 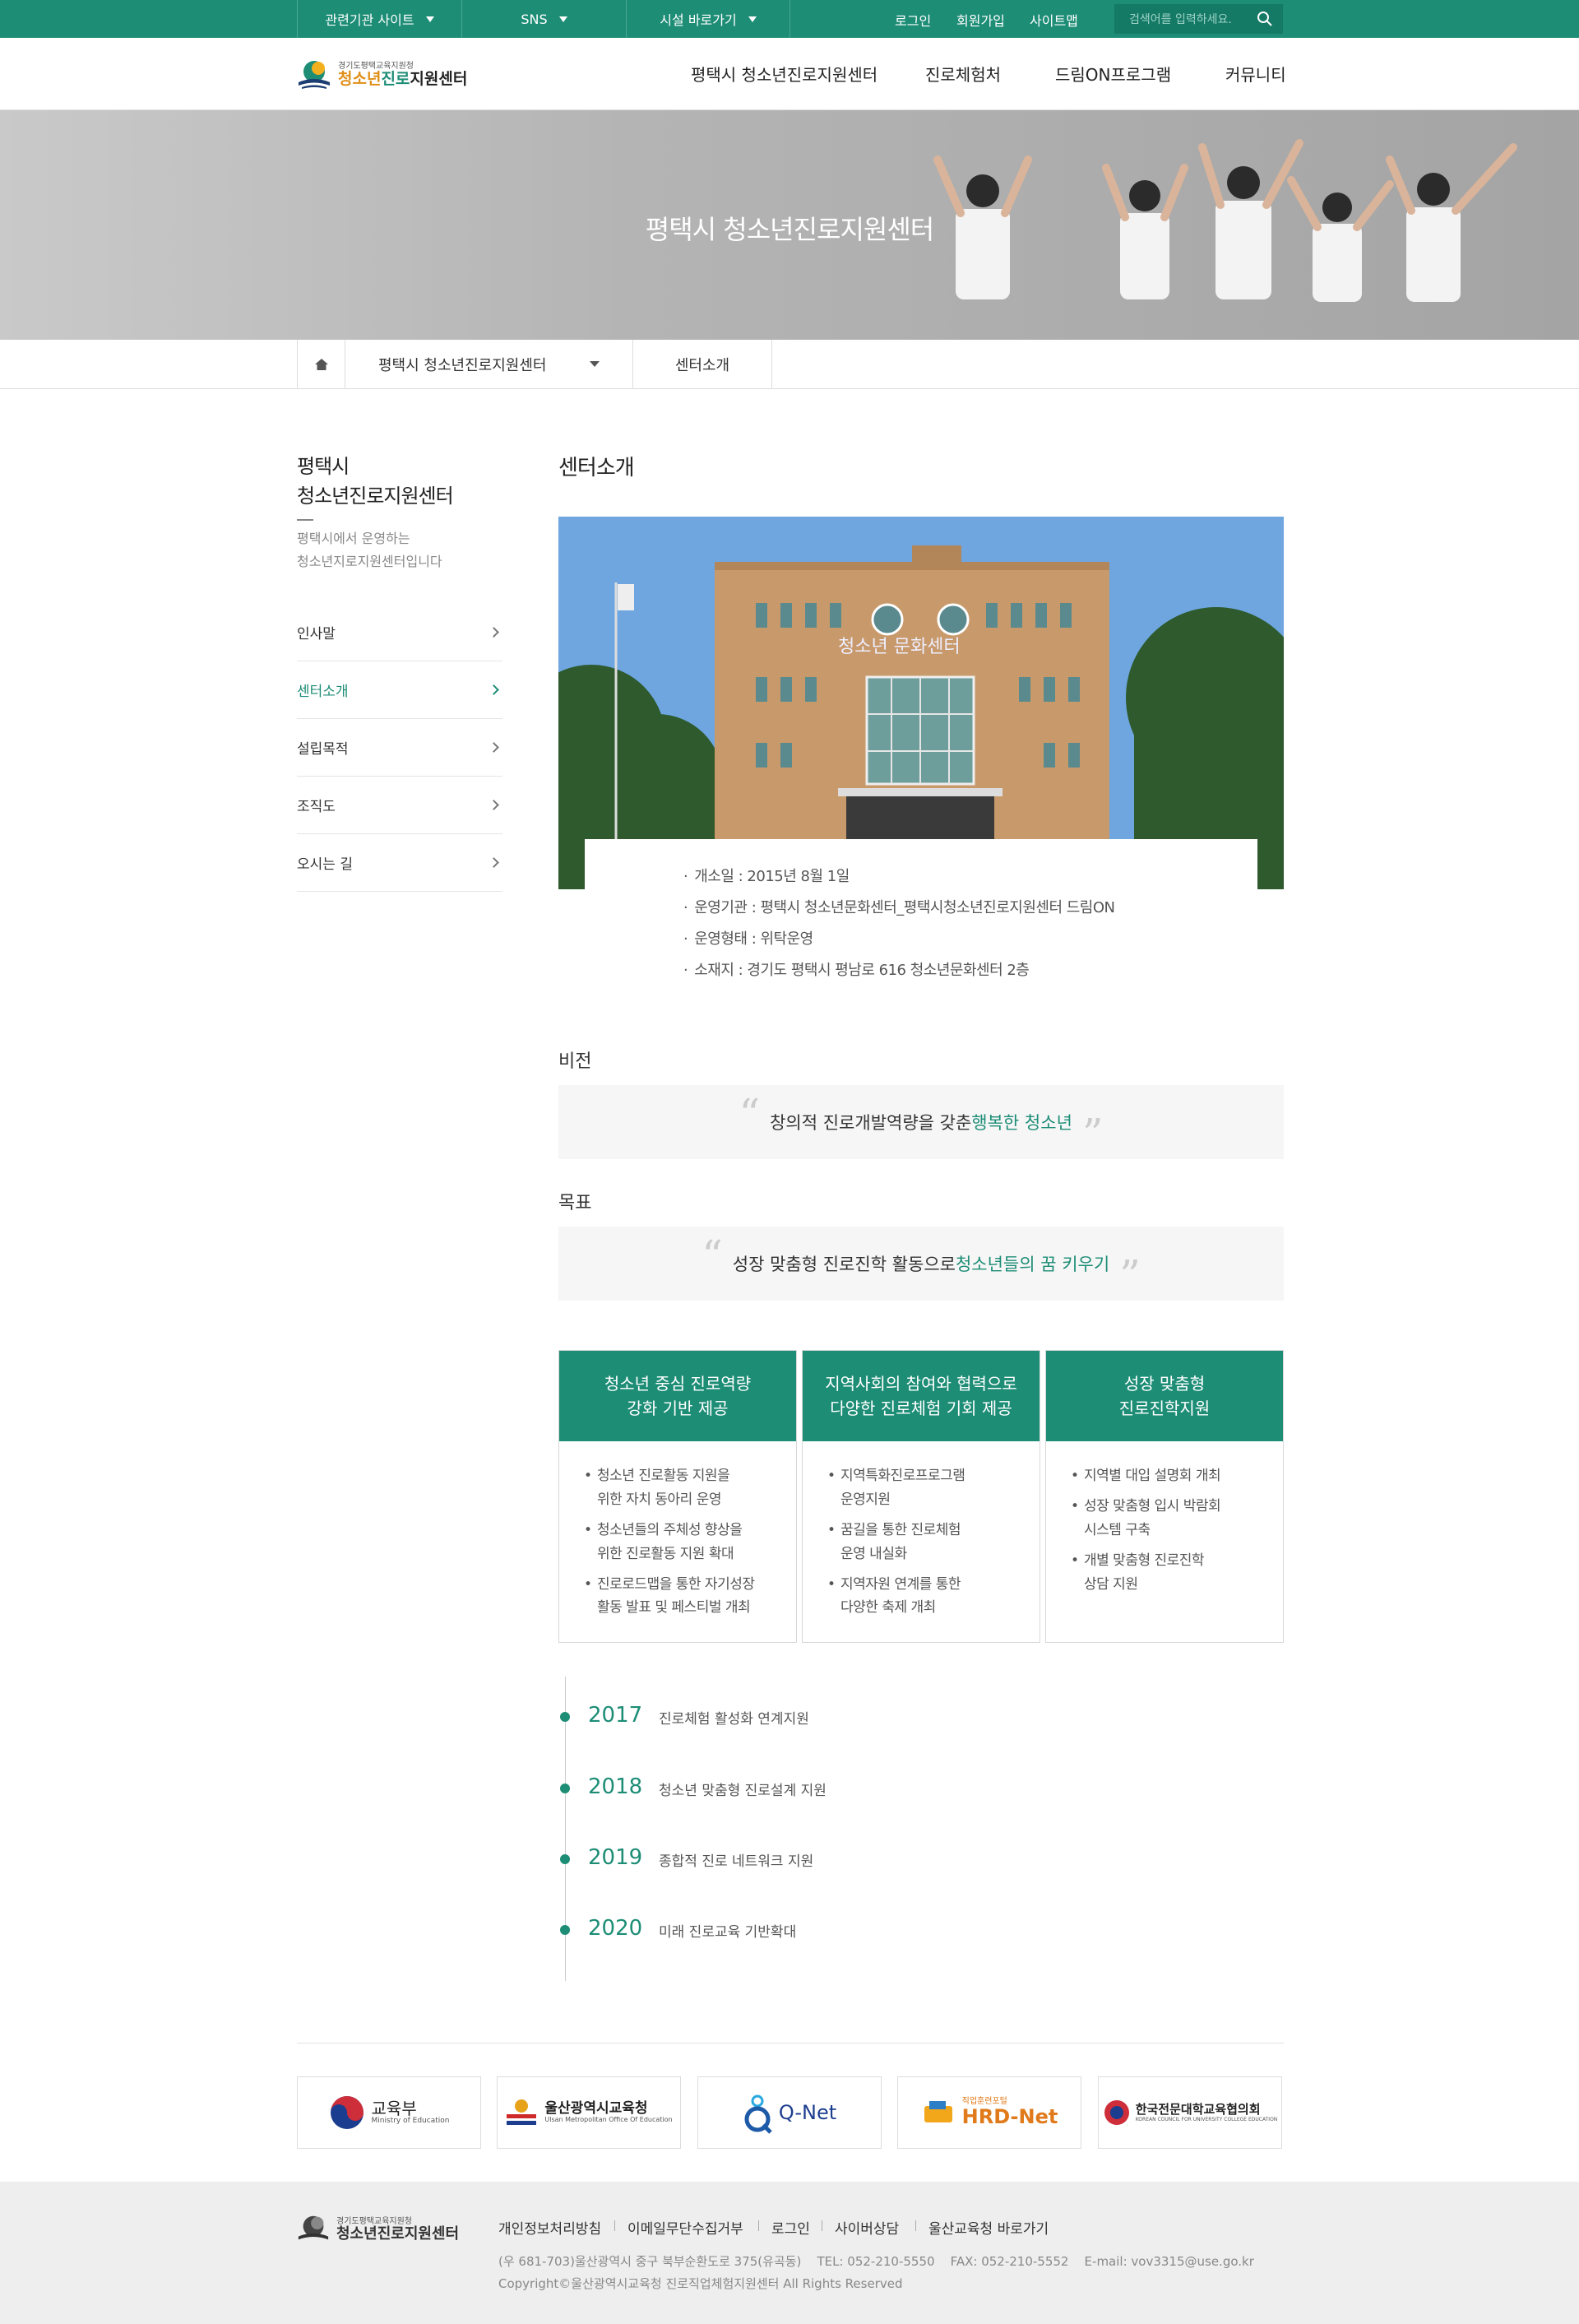 What do you see at coordinates (1168, 1519) in the screenshot?
I see `list-item: 성장 맞춤형 입시 박람회시스템 구축` at bounding box center [1168, 1519].